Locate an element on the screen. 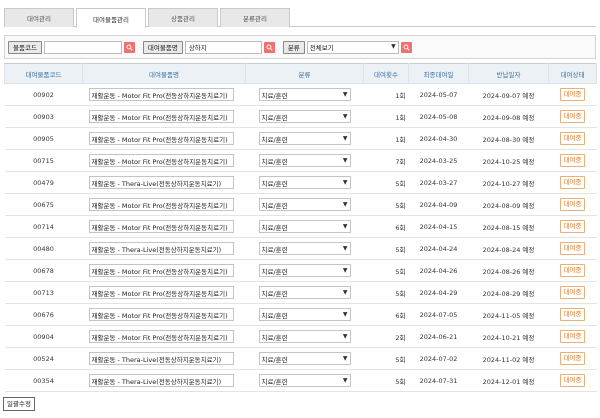 Image resolution: width=600 pixels, height=418 pixels. return-date: 2024-11-02 예정 is located at coordinates (508, 358).